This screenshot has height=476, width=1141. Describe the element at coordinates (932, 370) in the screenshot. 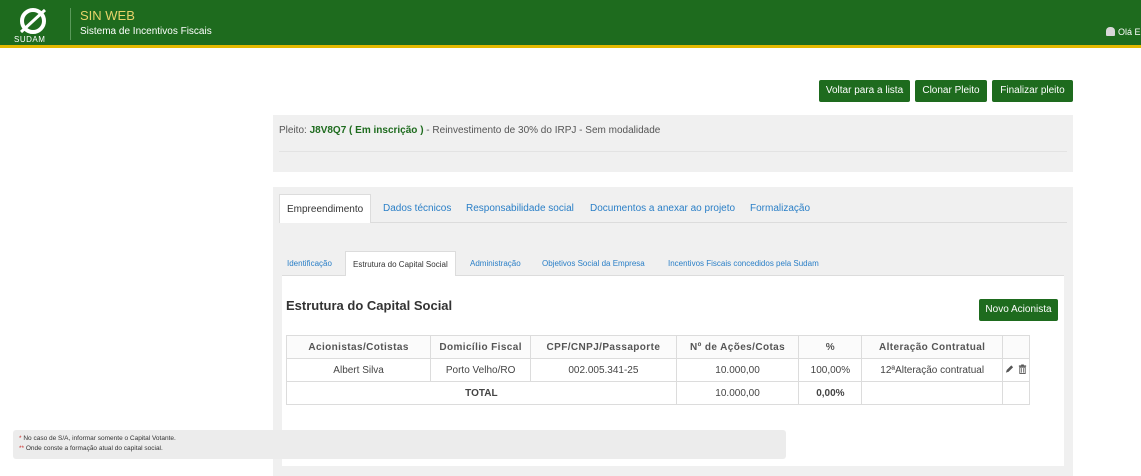

I see `cell-amendment: 12ªAlteração contratual` at that location.